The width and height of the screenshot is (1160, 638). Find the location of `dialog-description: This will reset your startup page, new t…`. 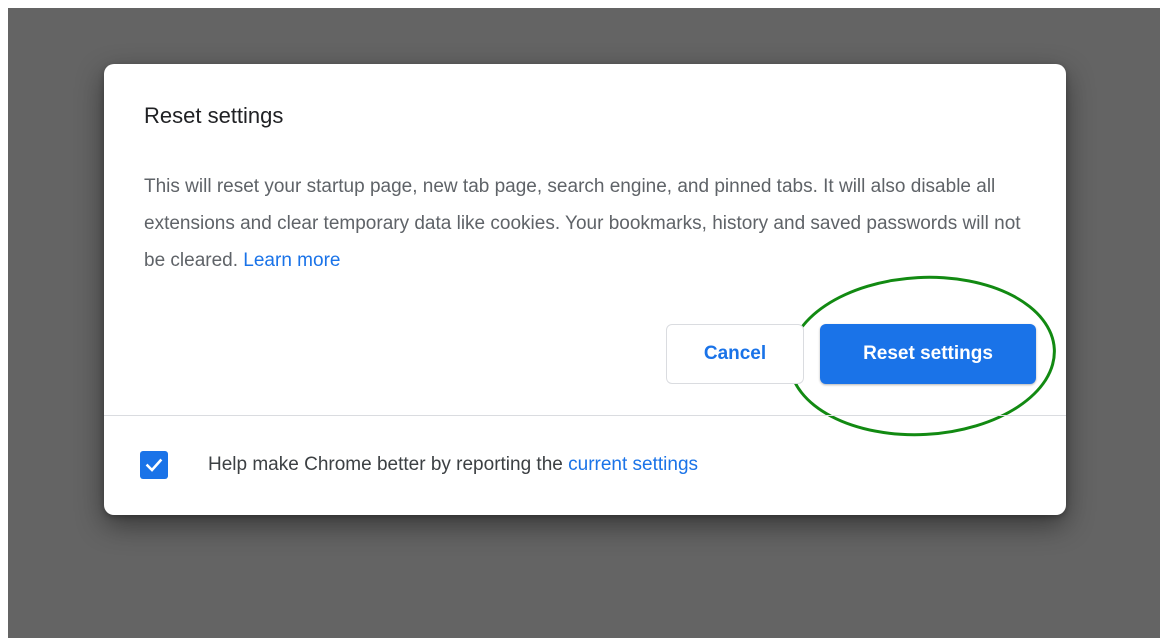

dialog-description: This will reset your startup page, new t… is located at coordinates (586, 223).